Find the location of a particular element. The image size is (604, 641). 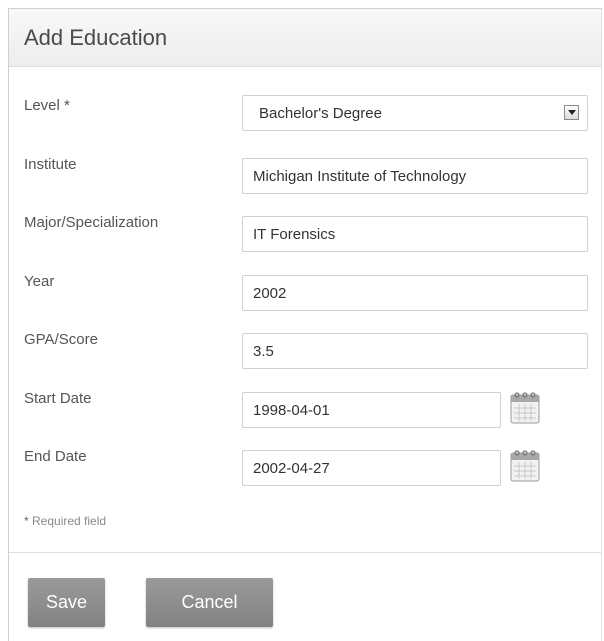

form-row-level: Level * Bachelor's Degree is located at coordinates (305, 116).